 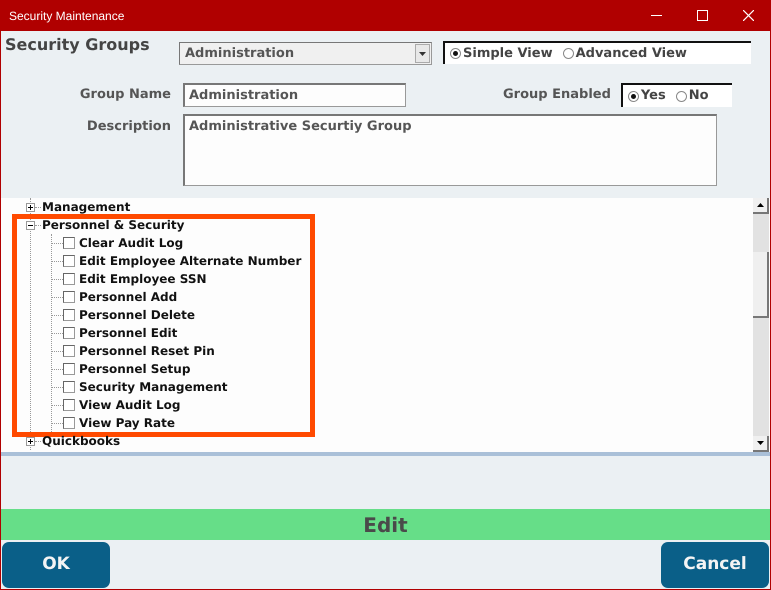 What do you see at coordinates (134, 369) in the screenshot?
I see `tree-item: Personnel Setup` at bounding box center [134, 369].